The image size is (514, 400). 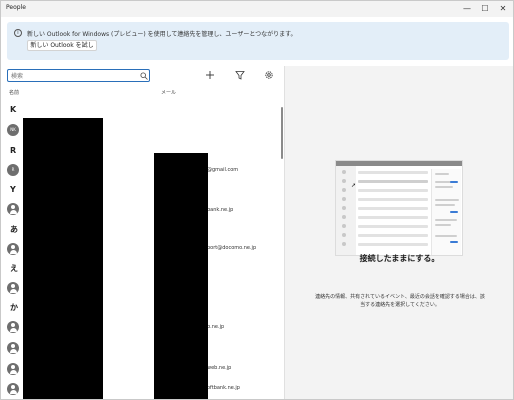 What do you see at coordinates (467, 9) in the screenshot?
I see `minimize-button: —` at bounding box center [467, 9].